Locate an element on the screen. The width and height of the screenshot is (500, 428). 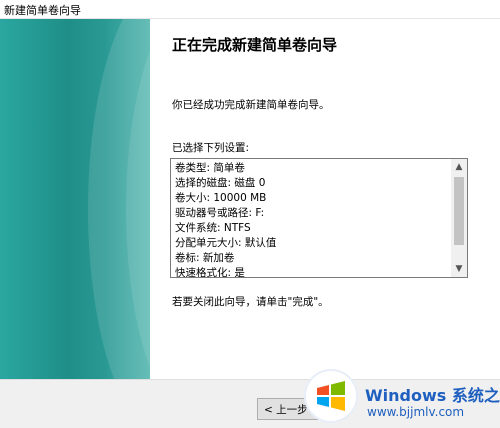
watermark: Windows 系统之家 www.bjjmlv.com is located at coordinates (401, 396).